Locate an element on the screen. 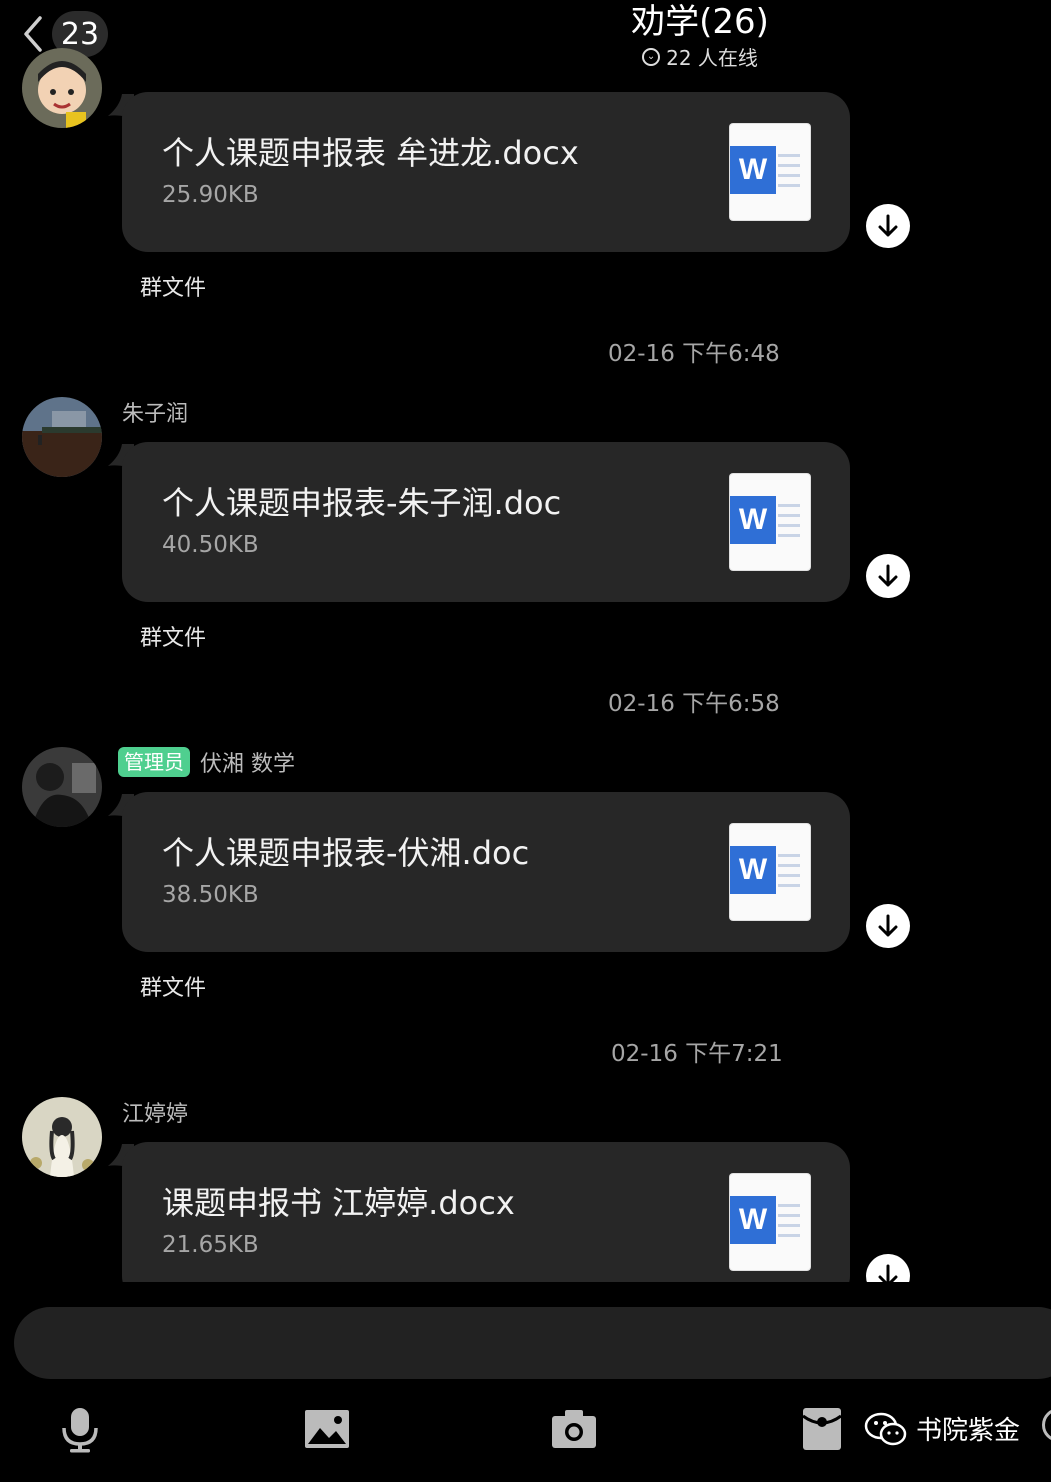 The height and width of the screenshot is (1482, 1051). message-input is located at coordinates (532, 1343).